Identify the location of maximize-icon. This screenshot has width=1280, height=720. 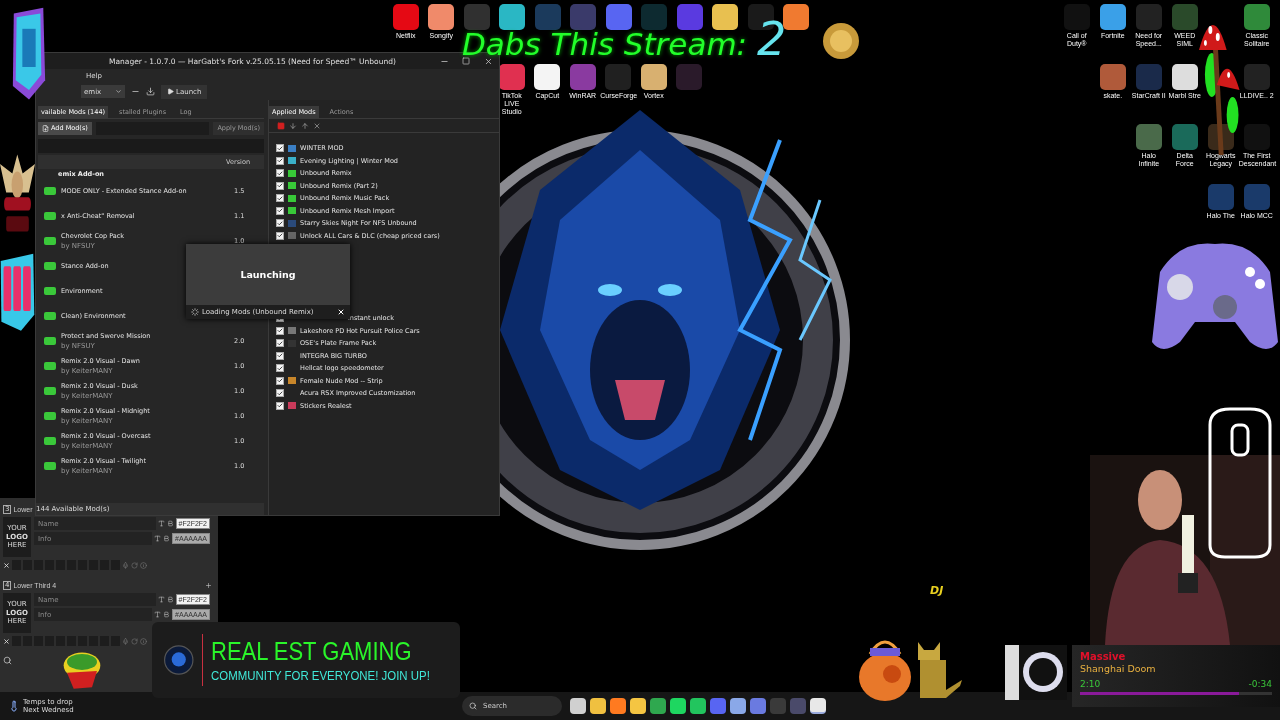
(466, 61).